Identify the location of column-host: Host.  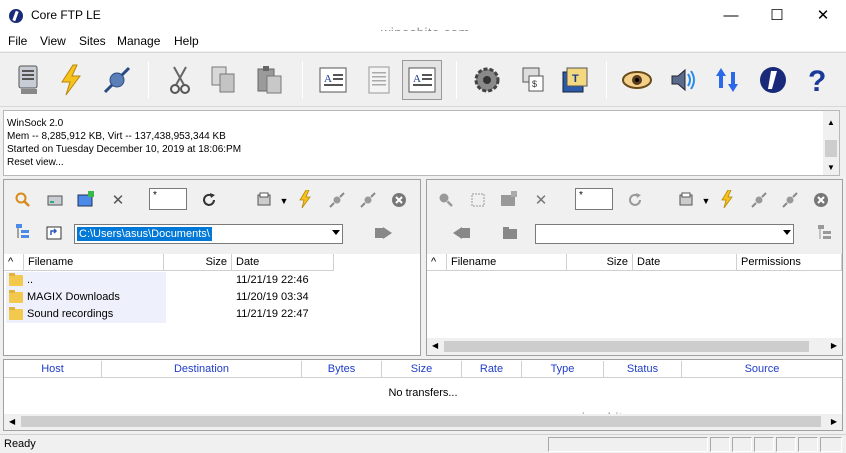
(53, 369).